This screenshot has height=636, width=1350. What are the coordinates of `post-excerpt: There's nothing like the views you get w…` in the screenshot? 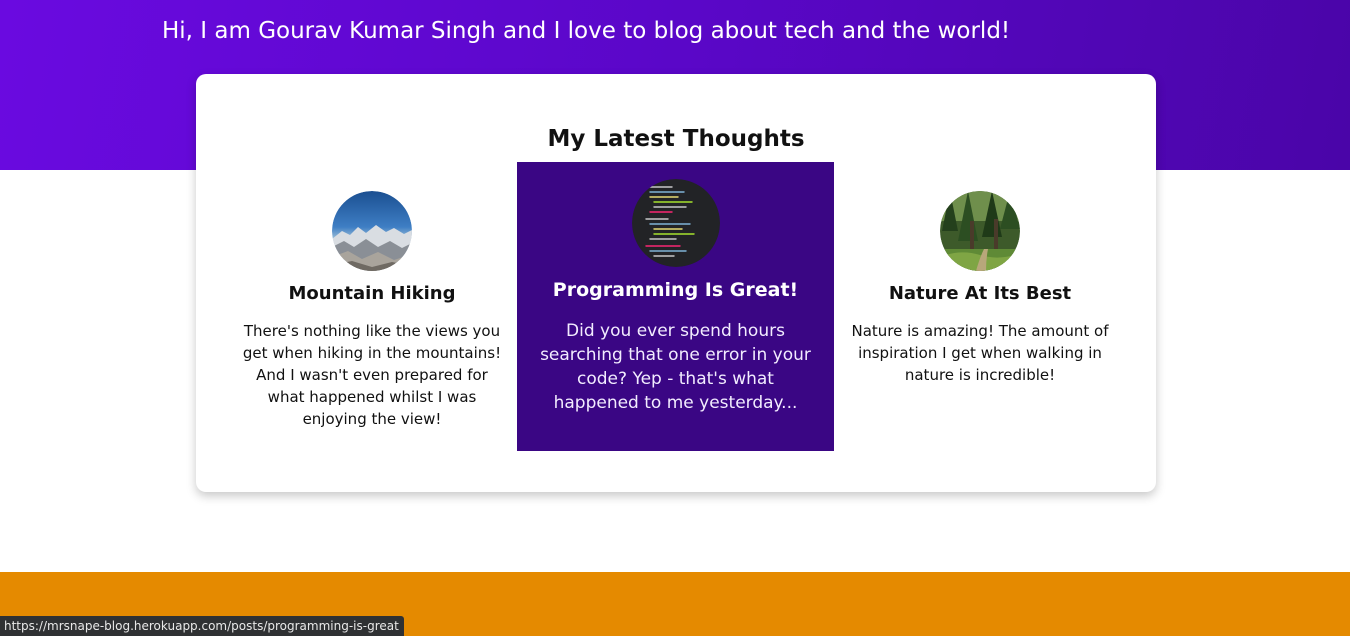 It's located at (372, 375).